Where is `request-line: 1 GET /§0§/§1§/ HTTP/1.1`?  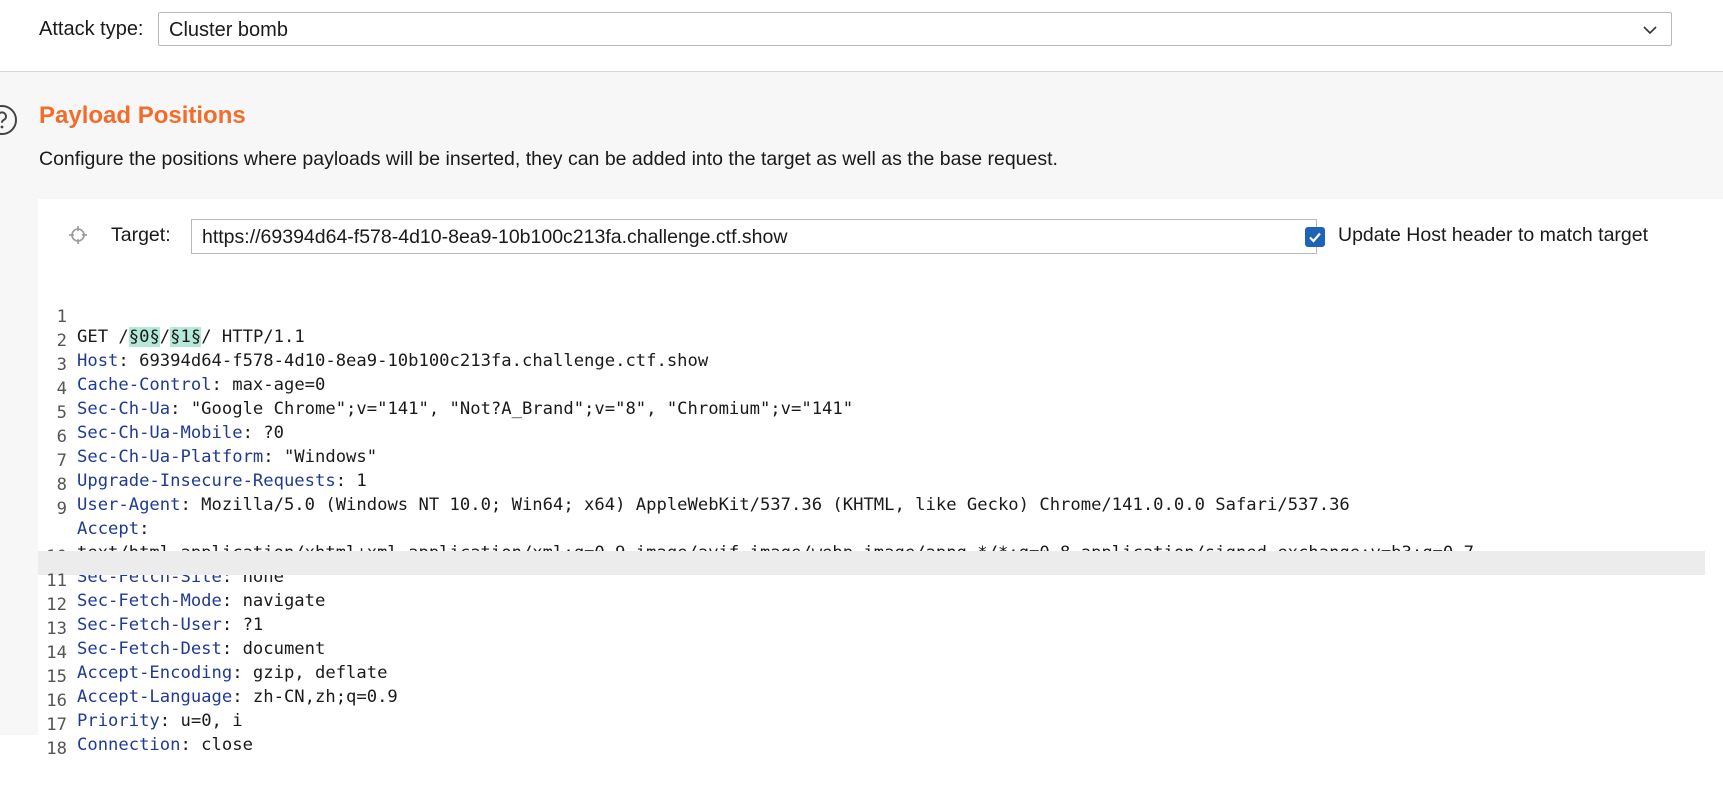
request-line: 1 GET /§0§/§1§/ HTTP/1.1 is located at coordinates (871, 317).